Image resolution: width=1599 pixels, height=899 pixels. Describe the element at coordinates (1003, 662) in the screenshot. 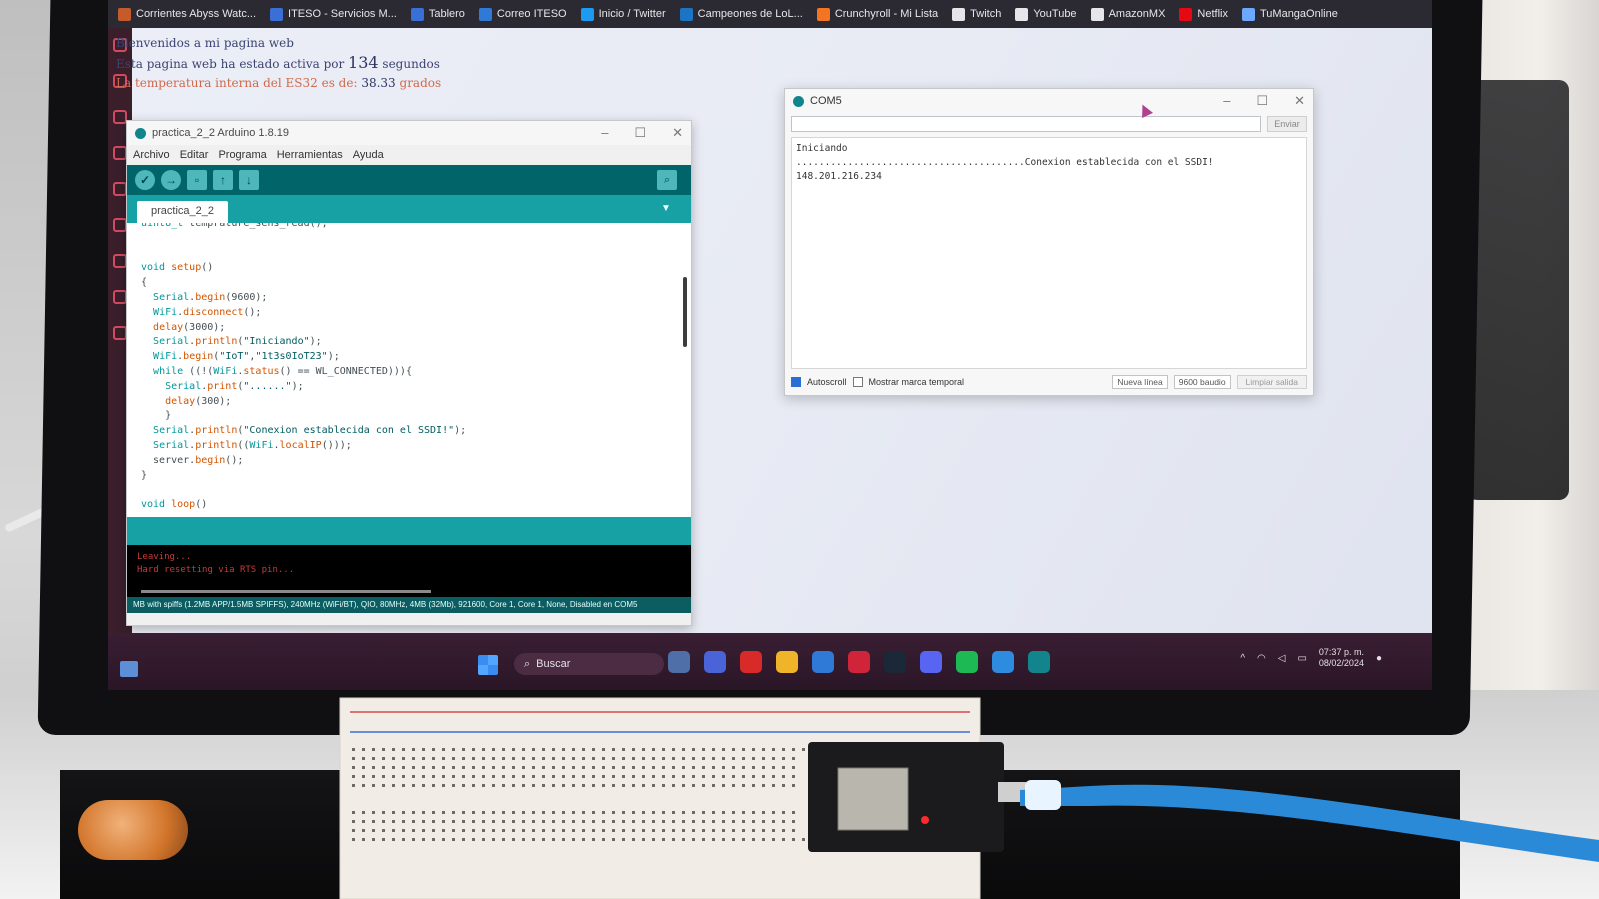

I see `vscode-icon` at that location.